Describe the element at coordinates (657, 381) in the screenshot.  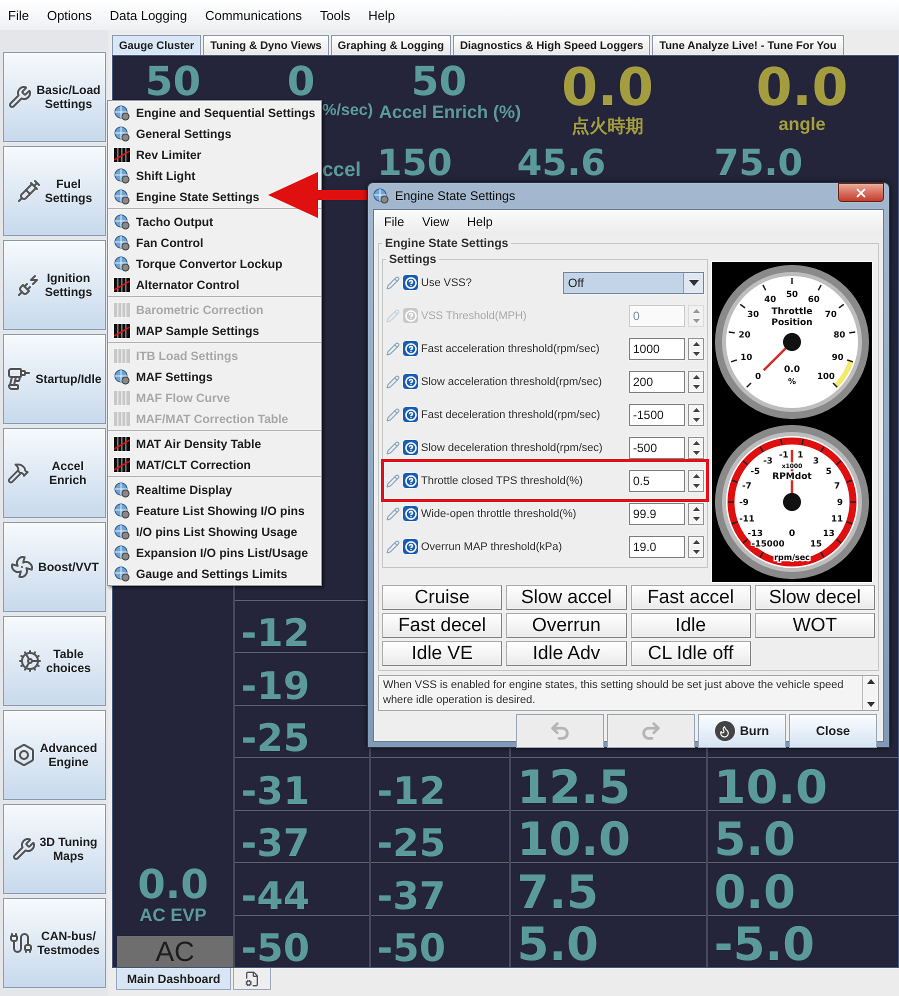
I see `number-field: 200` at that location.